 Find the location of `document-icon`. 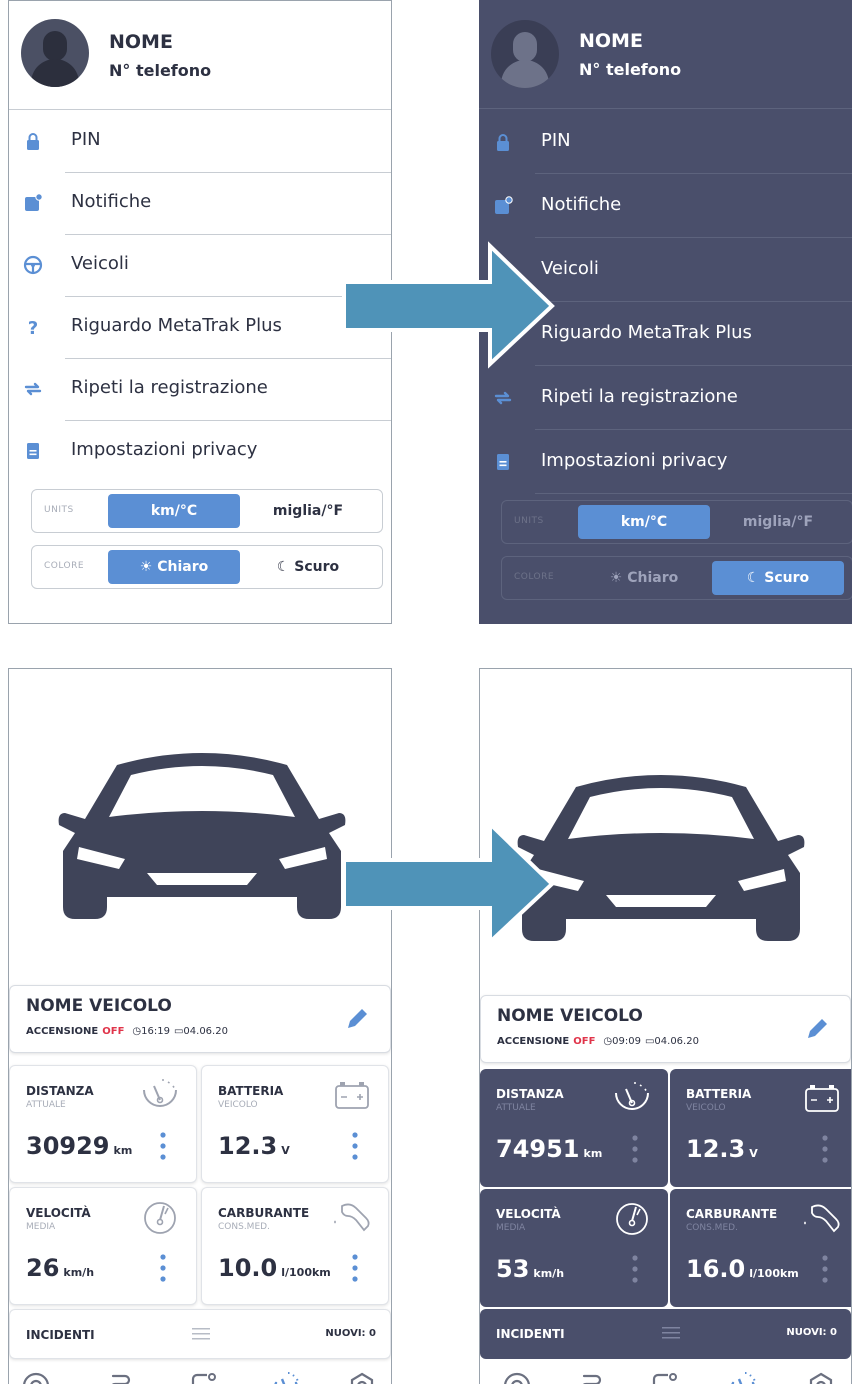

document-icon is located at coordinates (503, 462).